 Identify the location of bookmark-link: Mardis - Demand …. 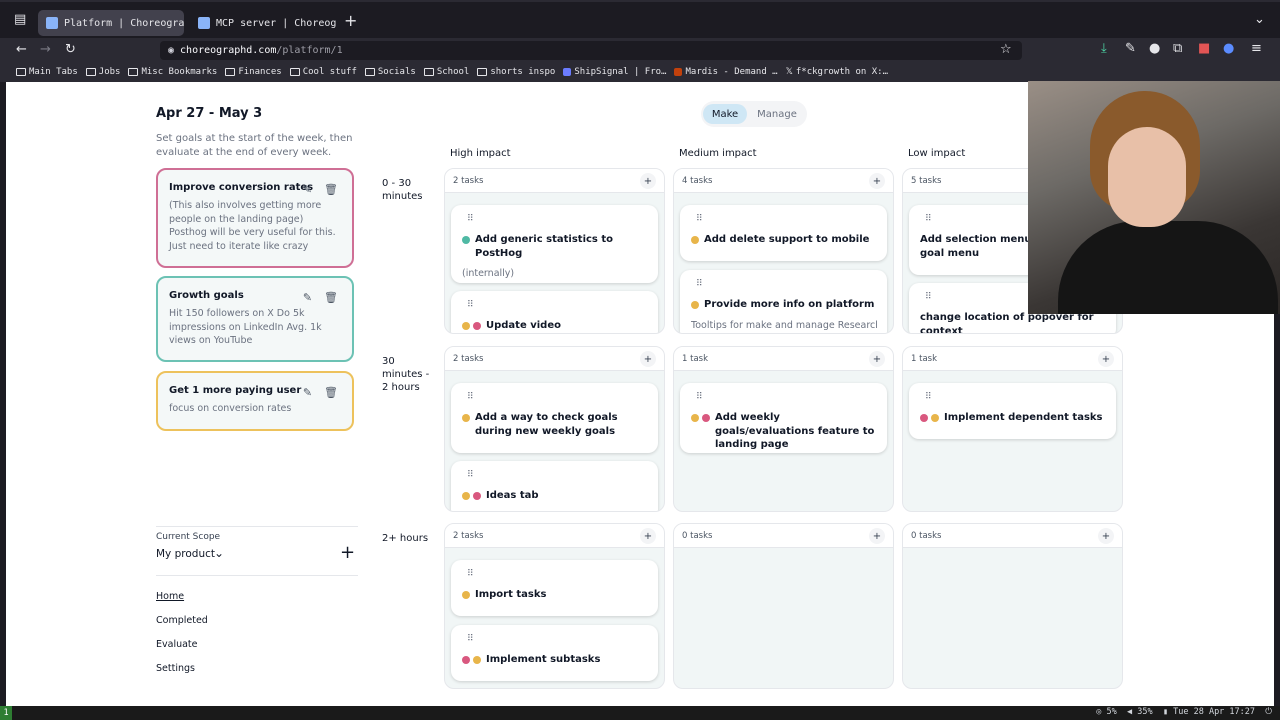
(726, 72).